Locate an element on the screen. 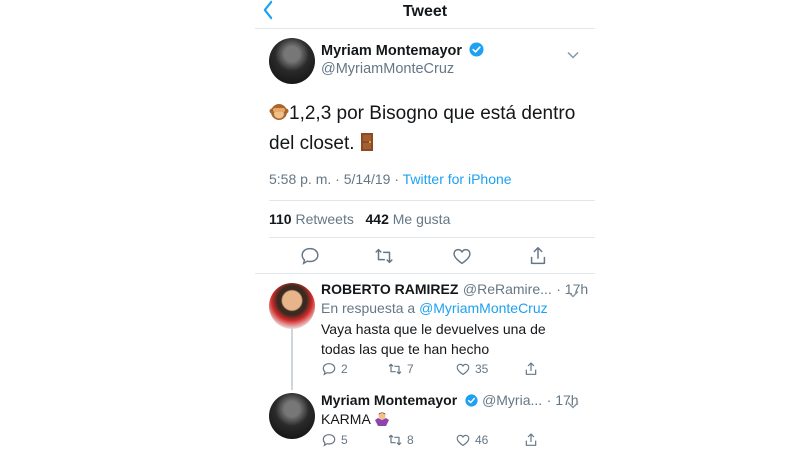 This screenshot has height=450, width=800. reply-text: KARMA is located at coordinates (346, 419).